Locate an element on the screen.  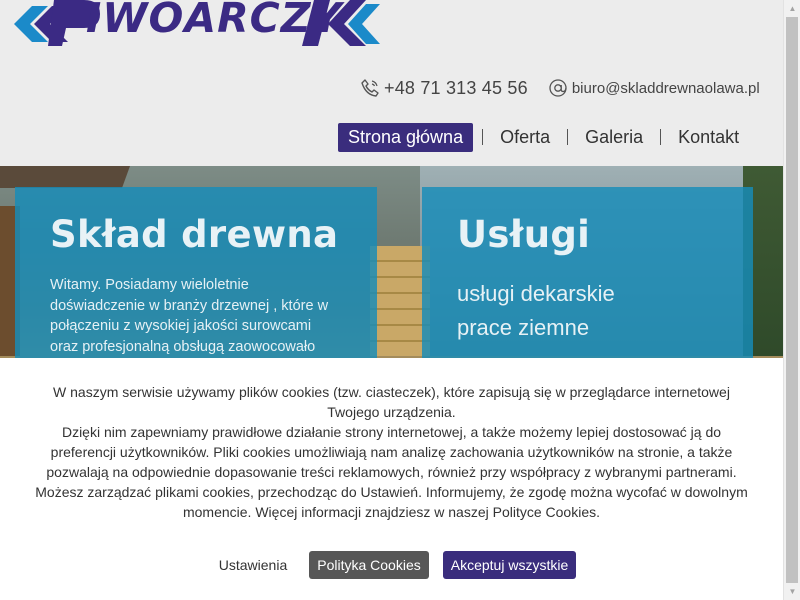
nav-item-contact: Kontakt is located at coordinates (708, 137).